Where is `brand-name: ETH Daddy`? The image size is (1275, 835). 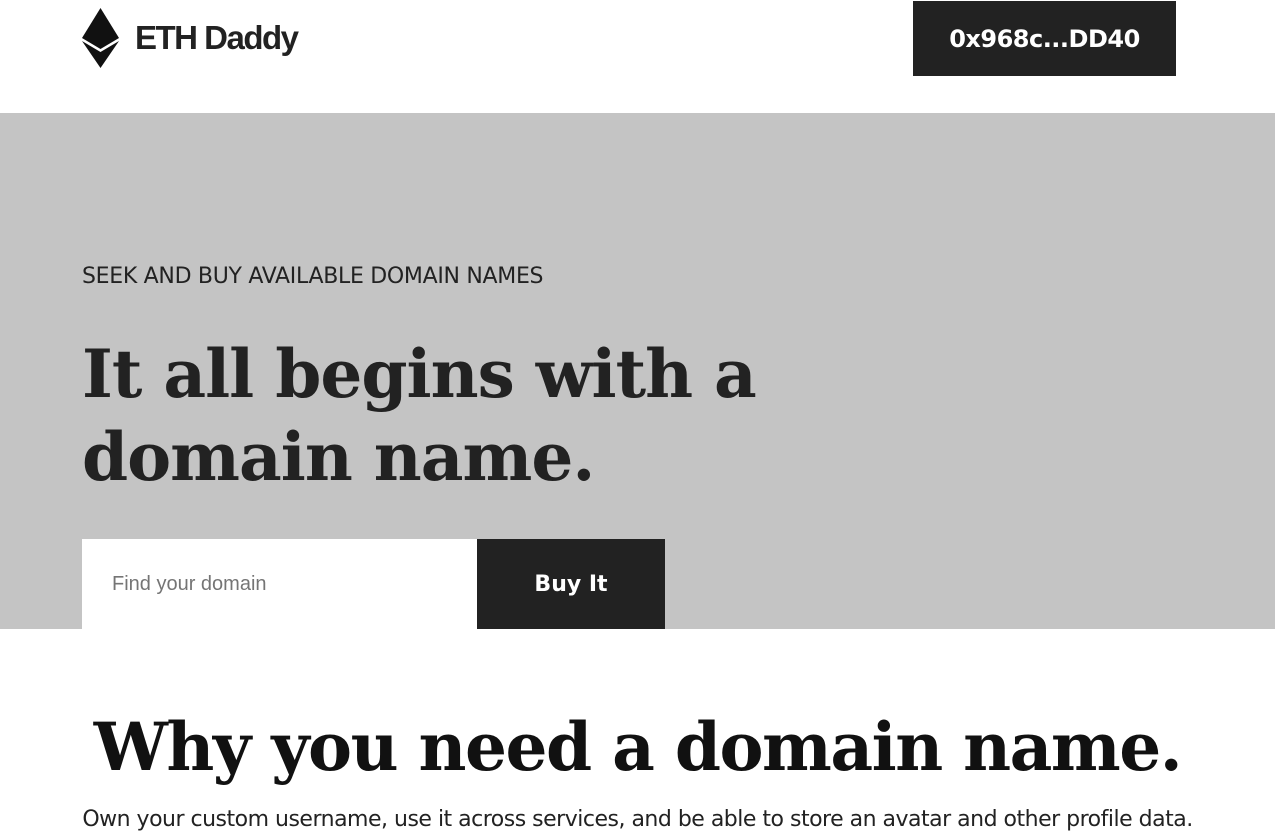 brand-name: ETH Daddy is located at coordinates (217, 37).